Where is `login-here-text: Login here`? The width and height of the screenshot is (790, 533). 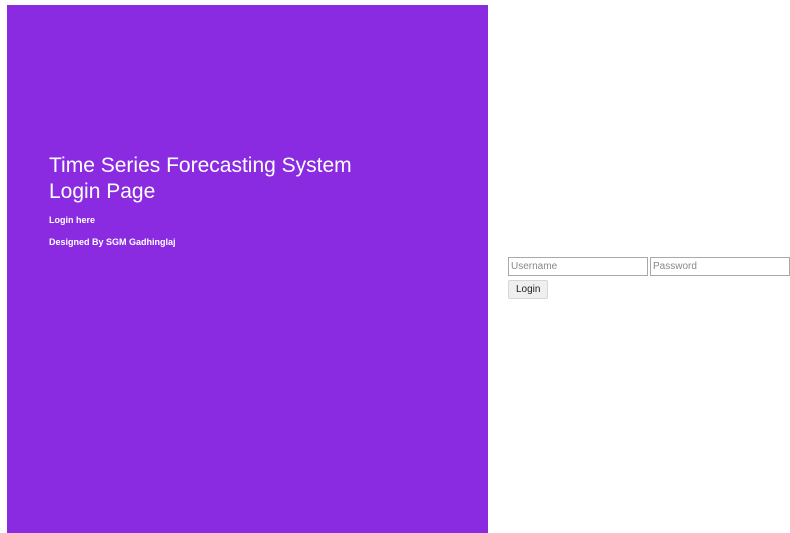
login-here-text: Login here is located at coordinates (72, 220).